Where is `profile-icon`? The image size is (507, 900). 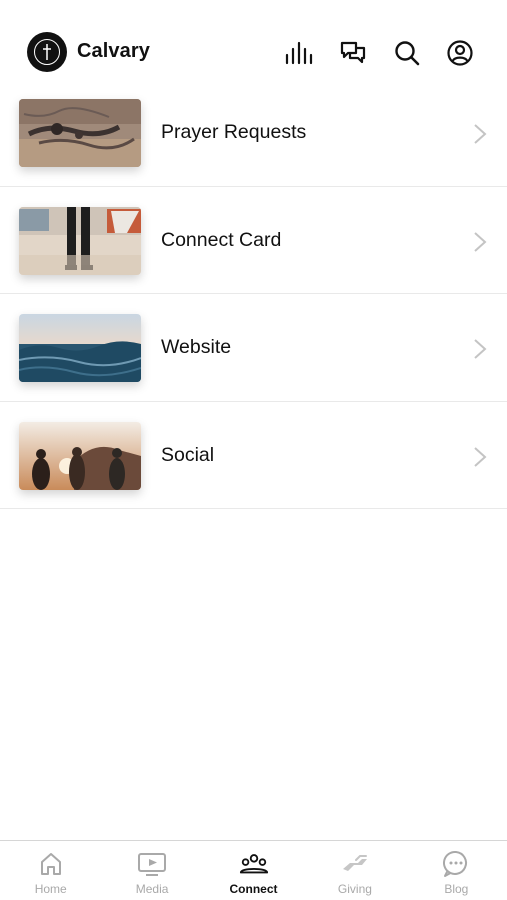 profile-icon is located at coordinates (460, 53).